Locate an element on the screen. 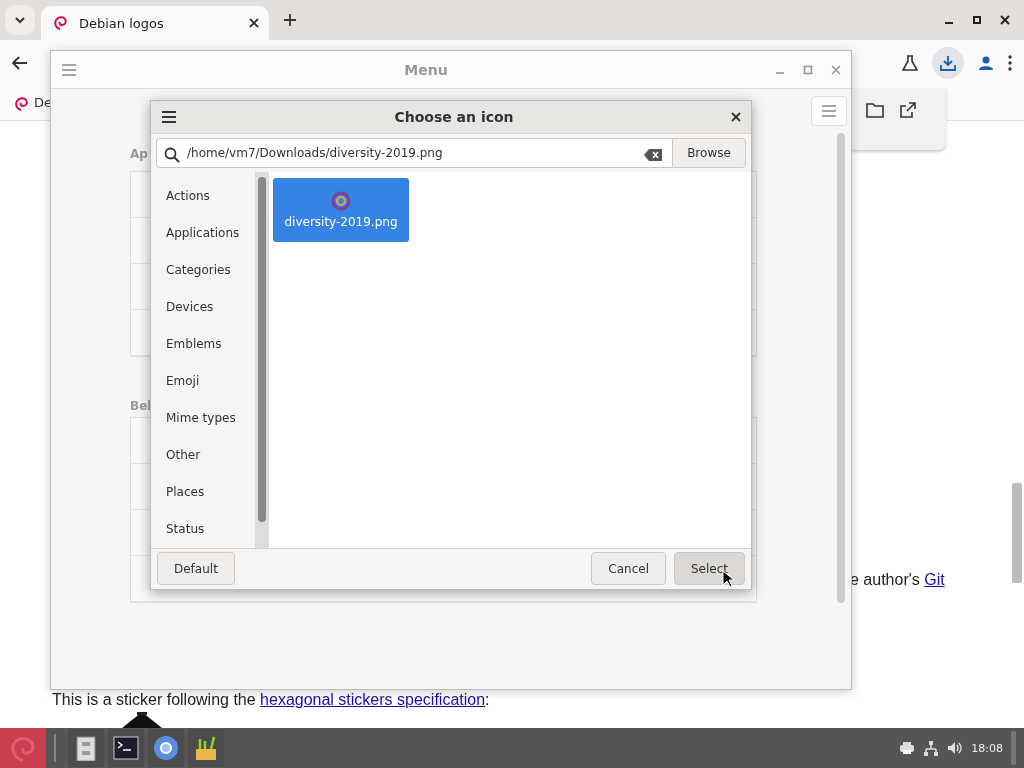 The width and height of the screenshot is (1024, 768). panel-handle is located at coordinates (1013, 748).